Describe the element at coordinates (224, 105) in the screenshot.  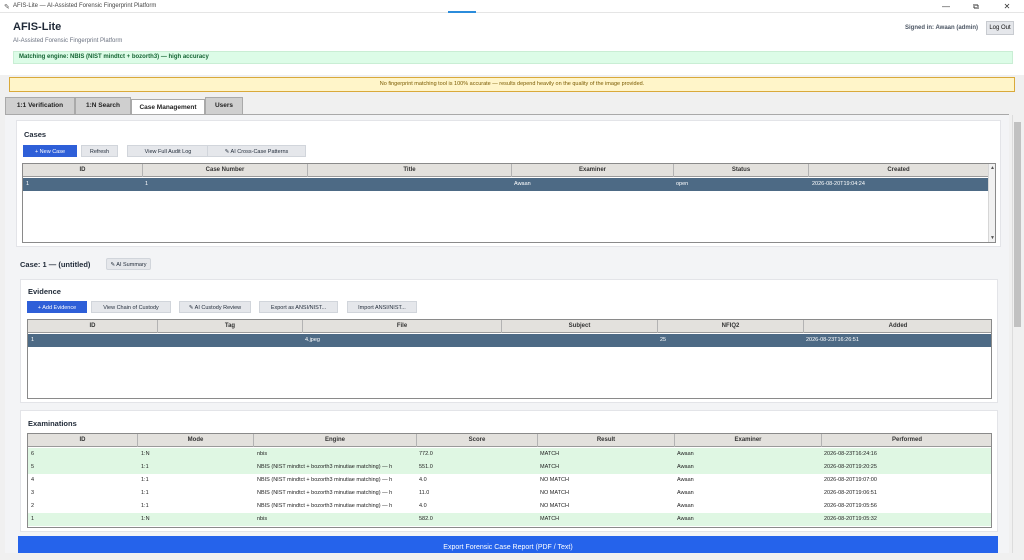
I see `tab-users: Users` at that location.